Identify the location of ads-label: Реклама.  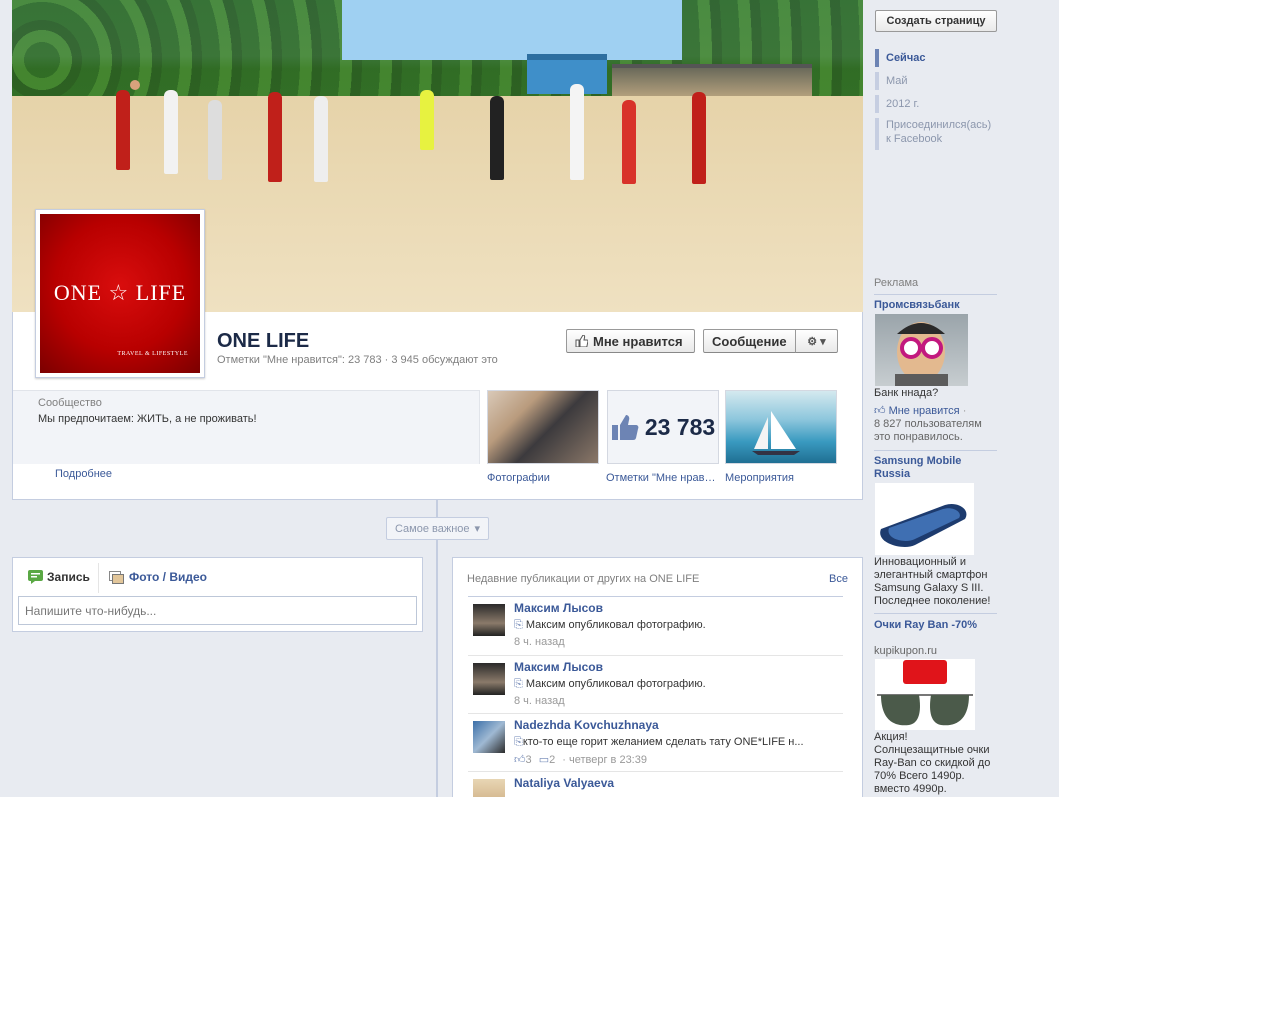
(896, 283).